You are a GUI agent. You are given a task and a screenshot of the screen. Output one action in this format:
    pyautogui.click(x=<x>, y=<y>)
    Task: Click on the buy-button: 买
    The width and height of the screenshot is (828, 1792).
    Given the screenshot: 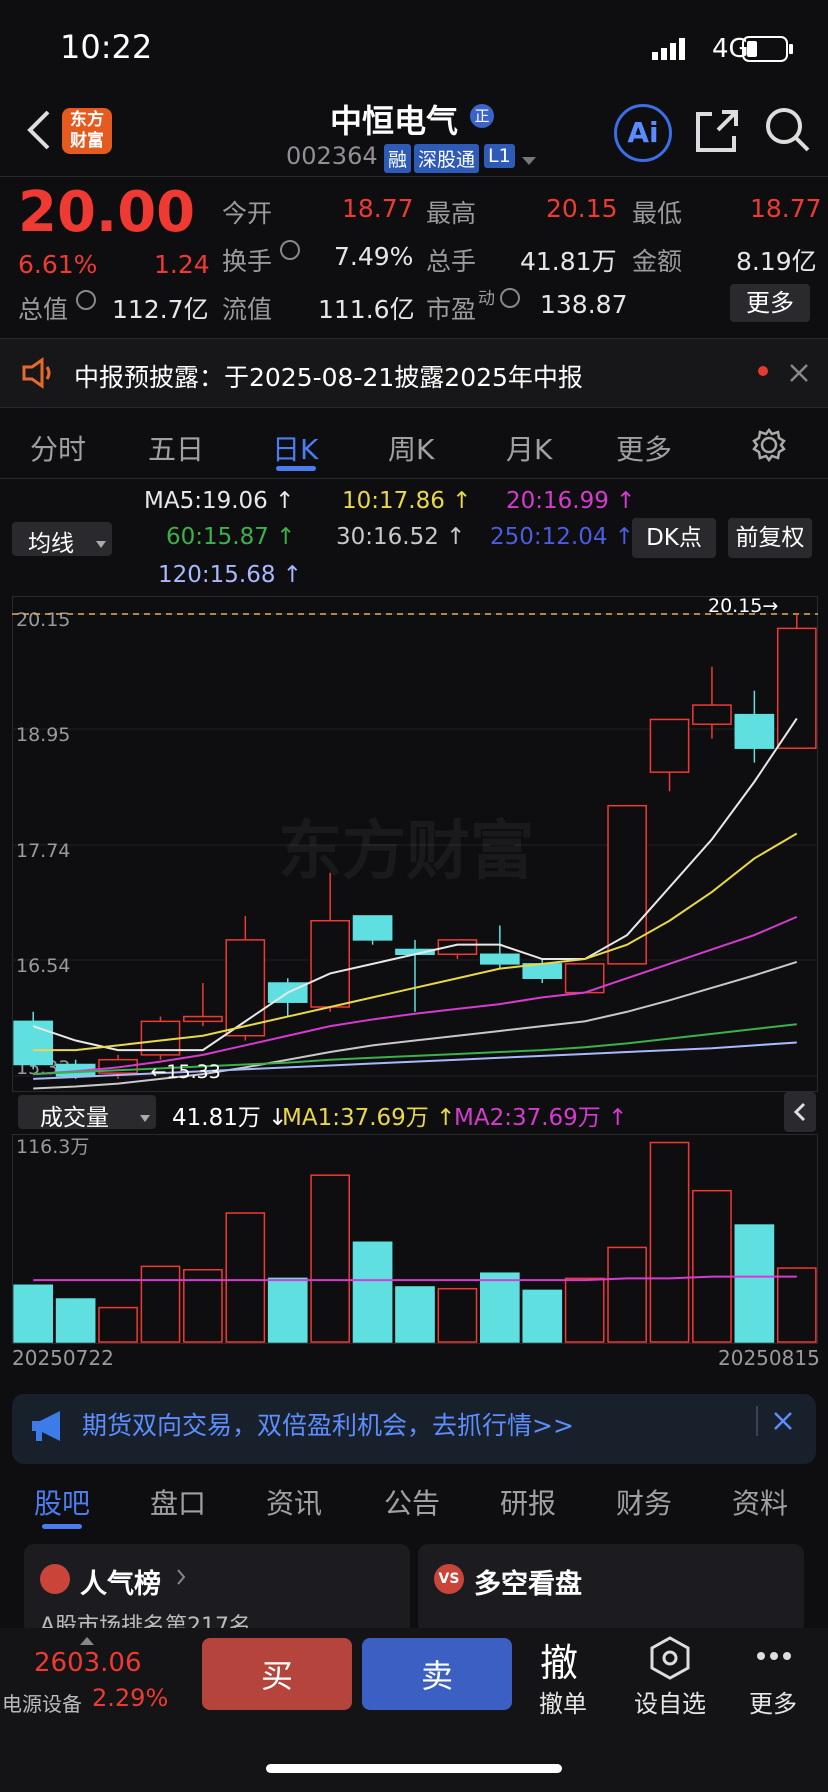 What is the action you would take?
    pyautogui.click(x=277, y=1674)
    